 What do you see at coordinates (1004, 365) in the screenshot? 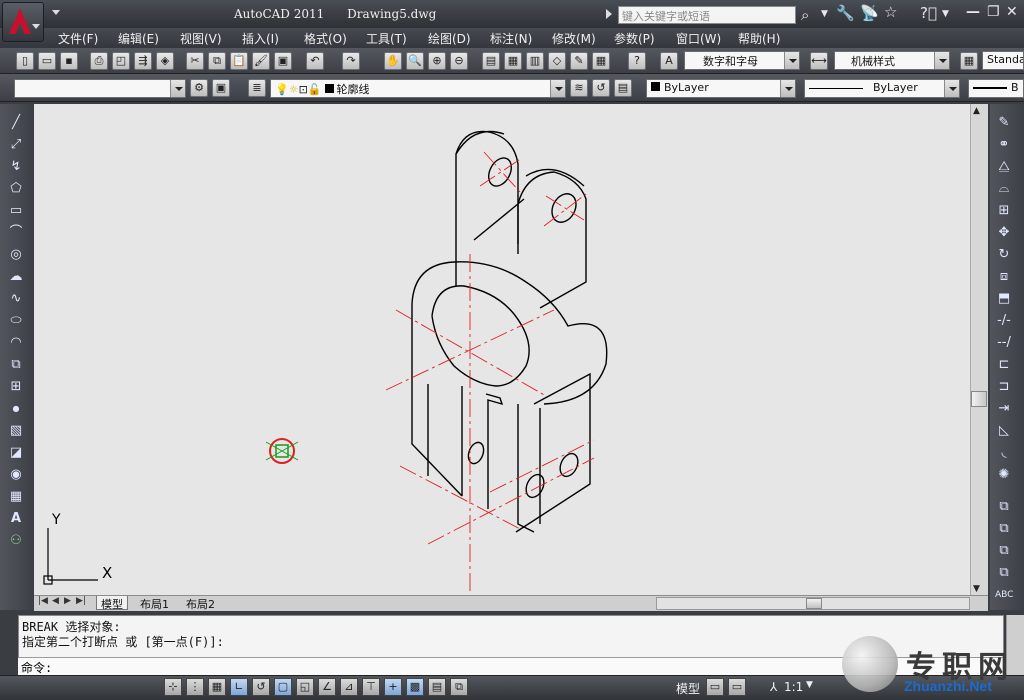
I see `break-at-point-icon: ⊏` at bounding box center [1004, 365].